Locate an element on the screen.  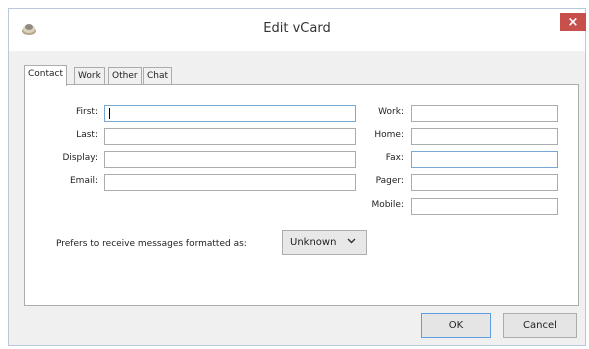
email-label: Email: is located at coordinates (83, 181).